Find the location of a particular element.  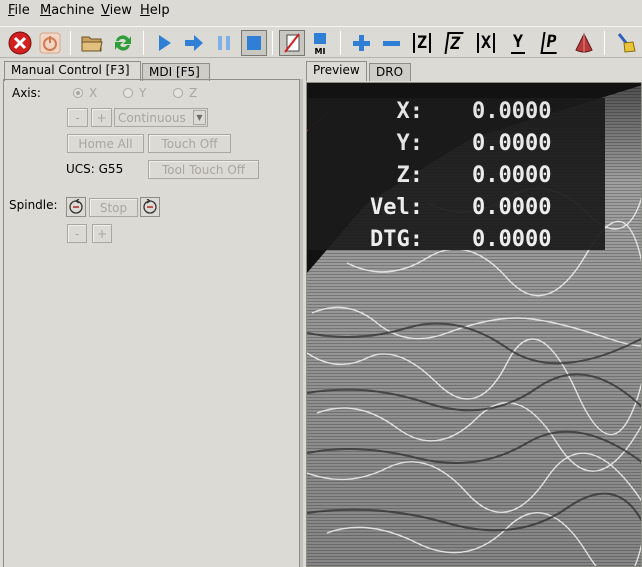

pause-button is located at coordinates (224, 43).